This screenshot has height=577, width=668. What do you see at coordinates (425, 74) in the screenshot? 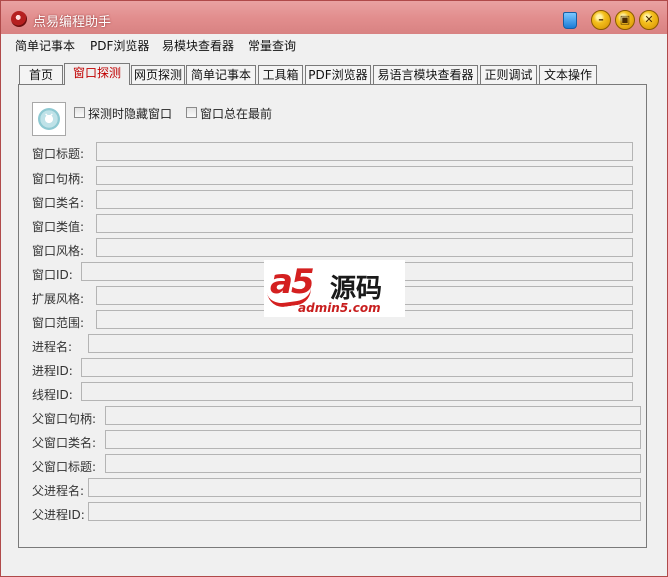
I see `tab-module-viewer: 易语言模块查看器` at bounding box center [425, 74].